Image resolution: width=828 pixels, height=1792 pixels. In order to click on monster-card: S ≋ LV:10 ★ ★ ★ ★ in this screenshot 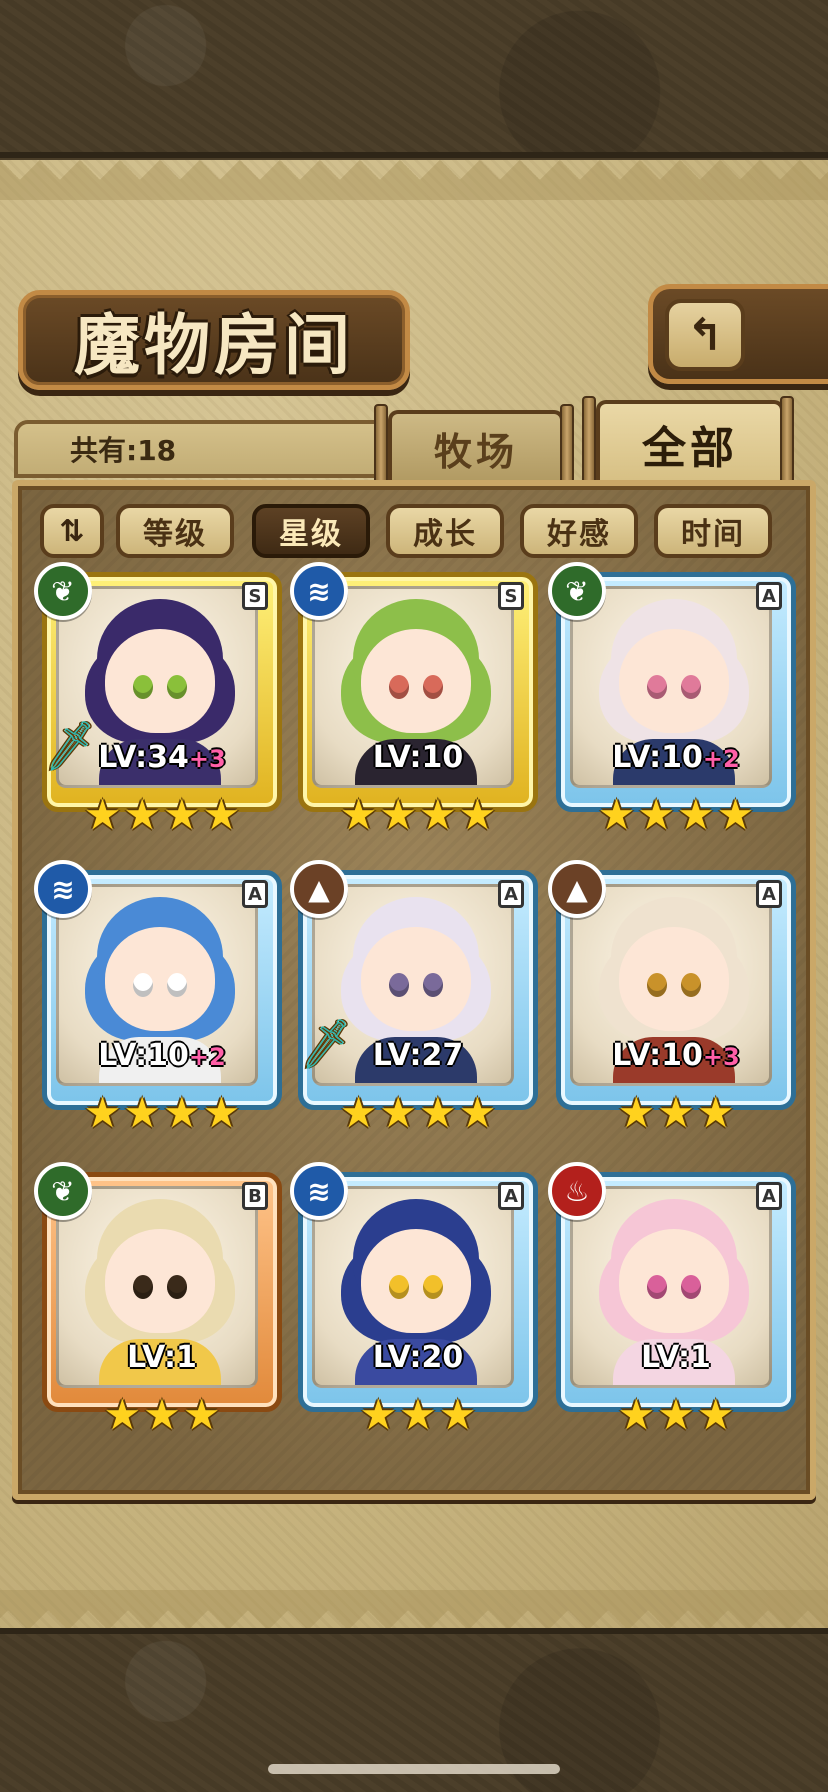, I will do `click(414, 702)`.